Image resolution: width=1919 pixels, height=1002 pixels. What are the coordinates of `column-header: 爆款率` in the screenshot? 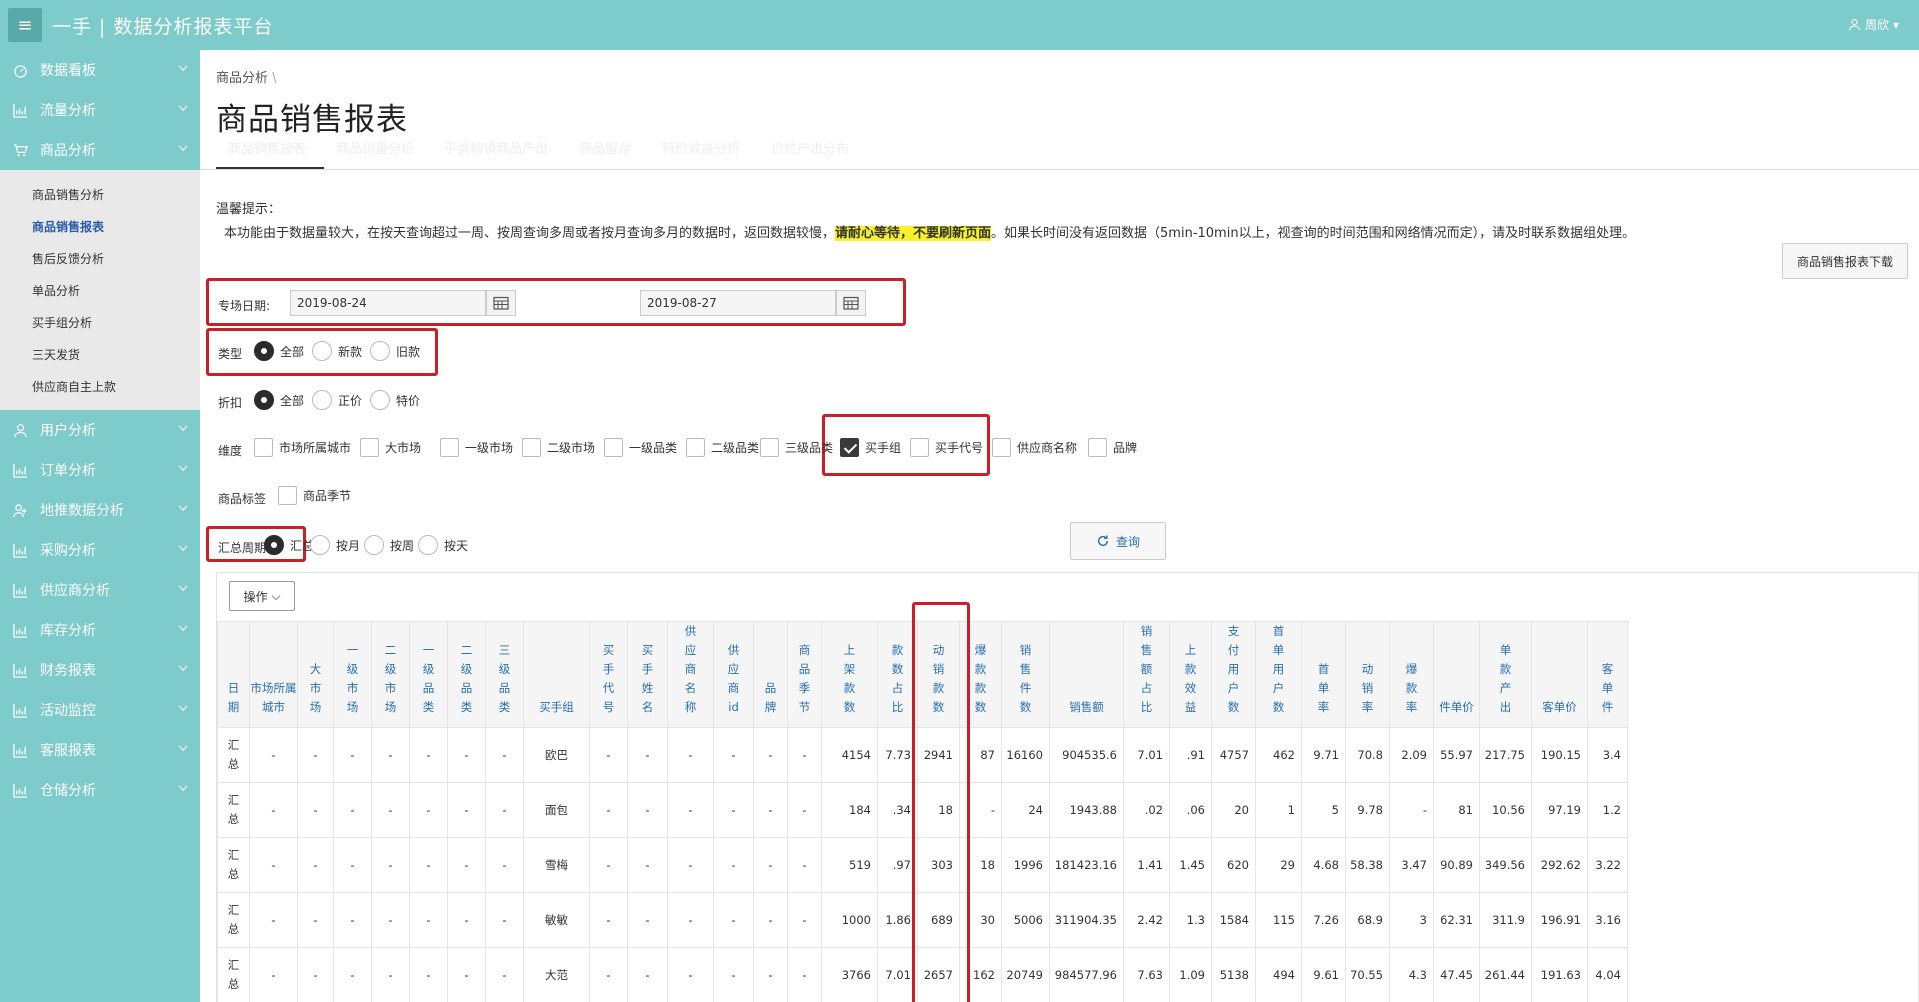 It's located at (1411, 674).